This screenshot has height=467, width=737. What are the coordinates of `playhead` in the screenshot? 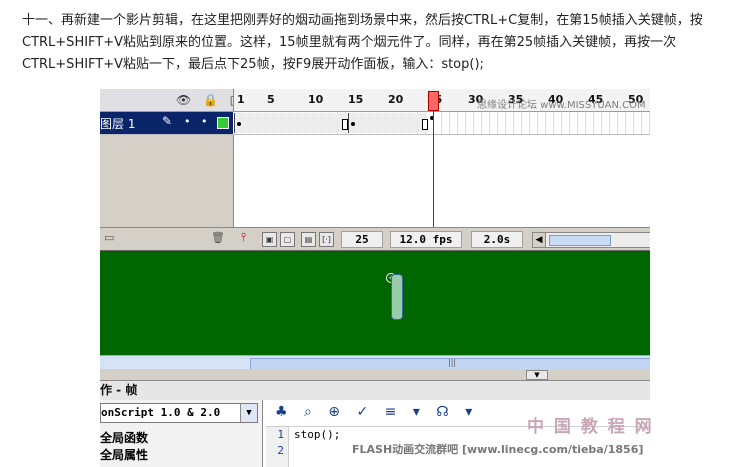 It's located at (433, 101).